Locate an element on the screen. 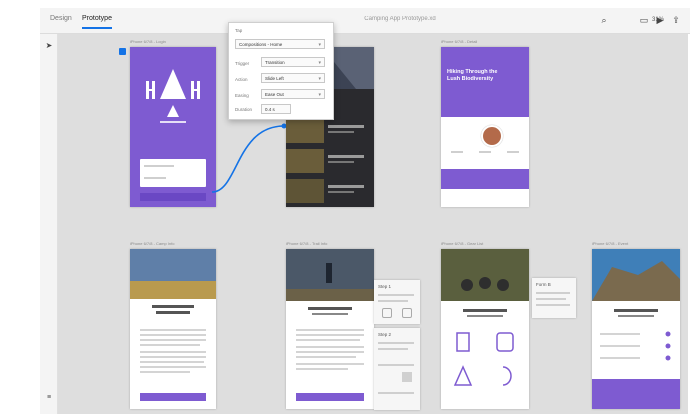 This screenshot has height=419, width=700. popover-label-action: Action is located at coordinates (241, 79).